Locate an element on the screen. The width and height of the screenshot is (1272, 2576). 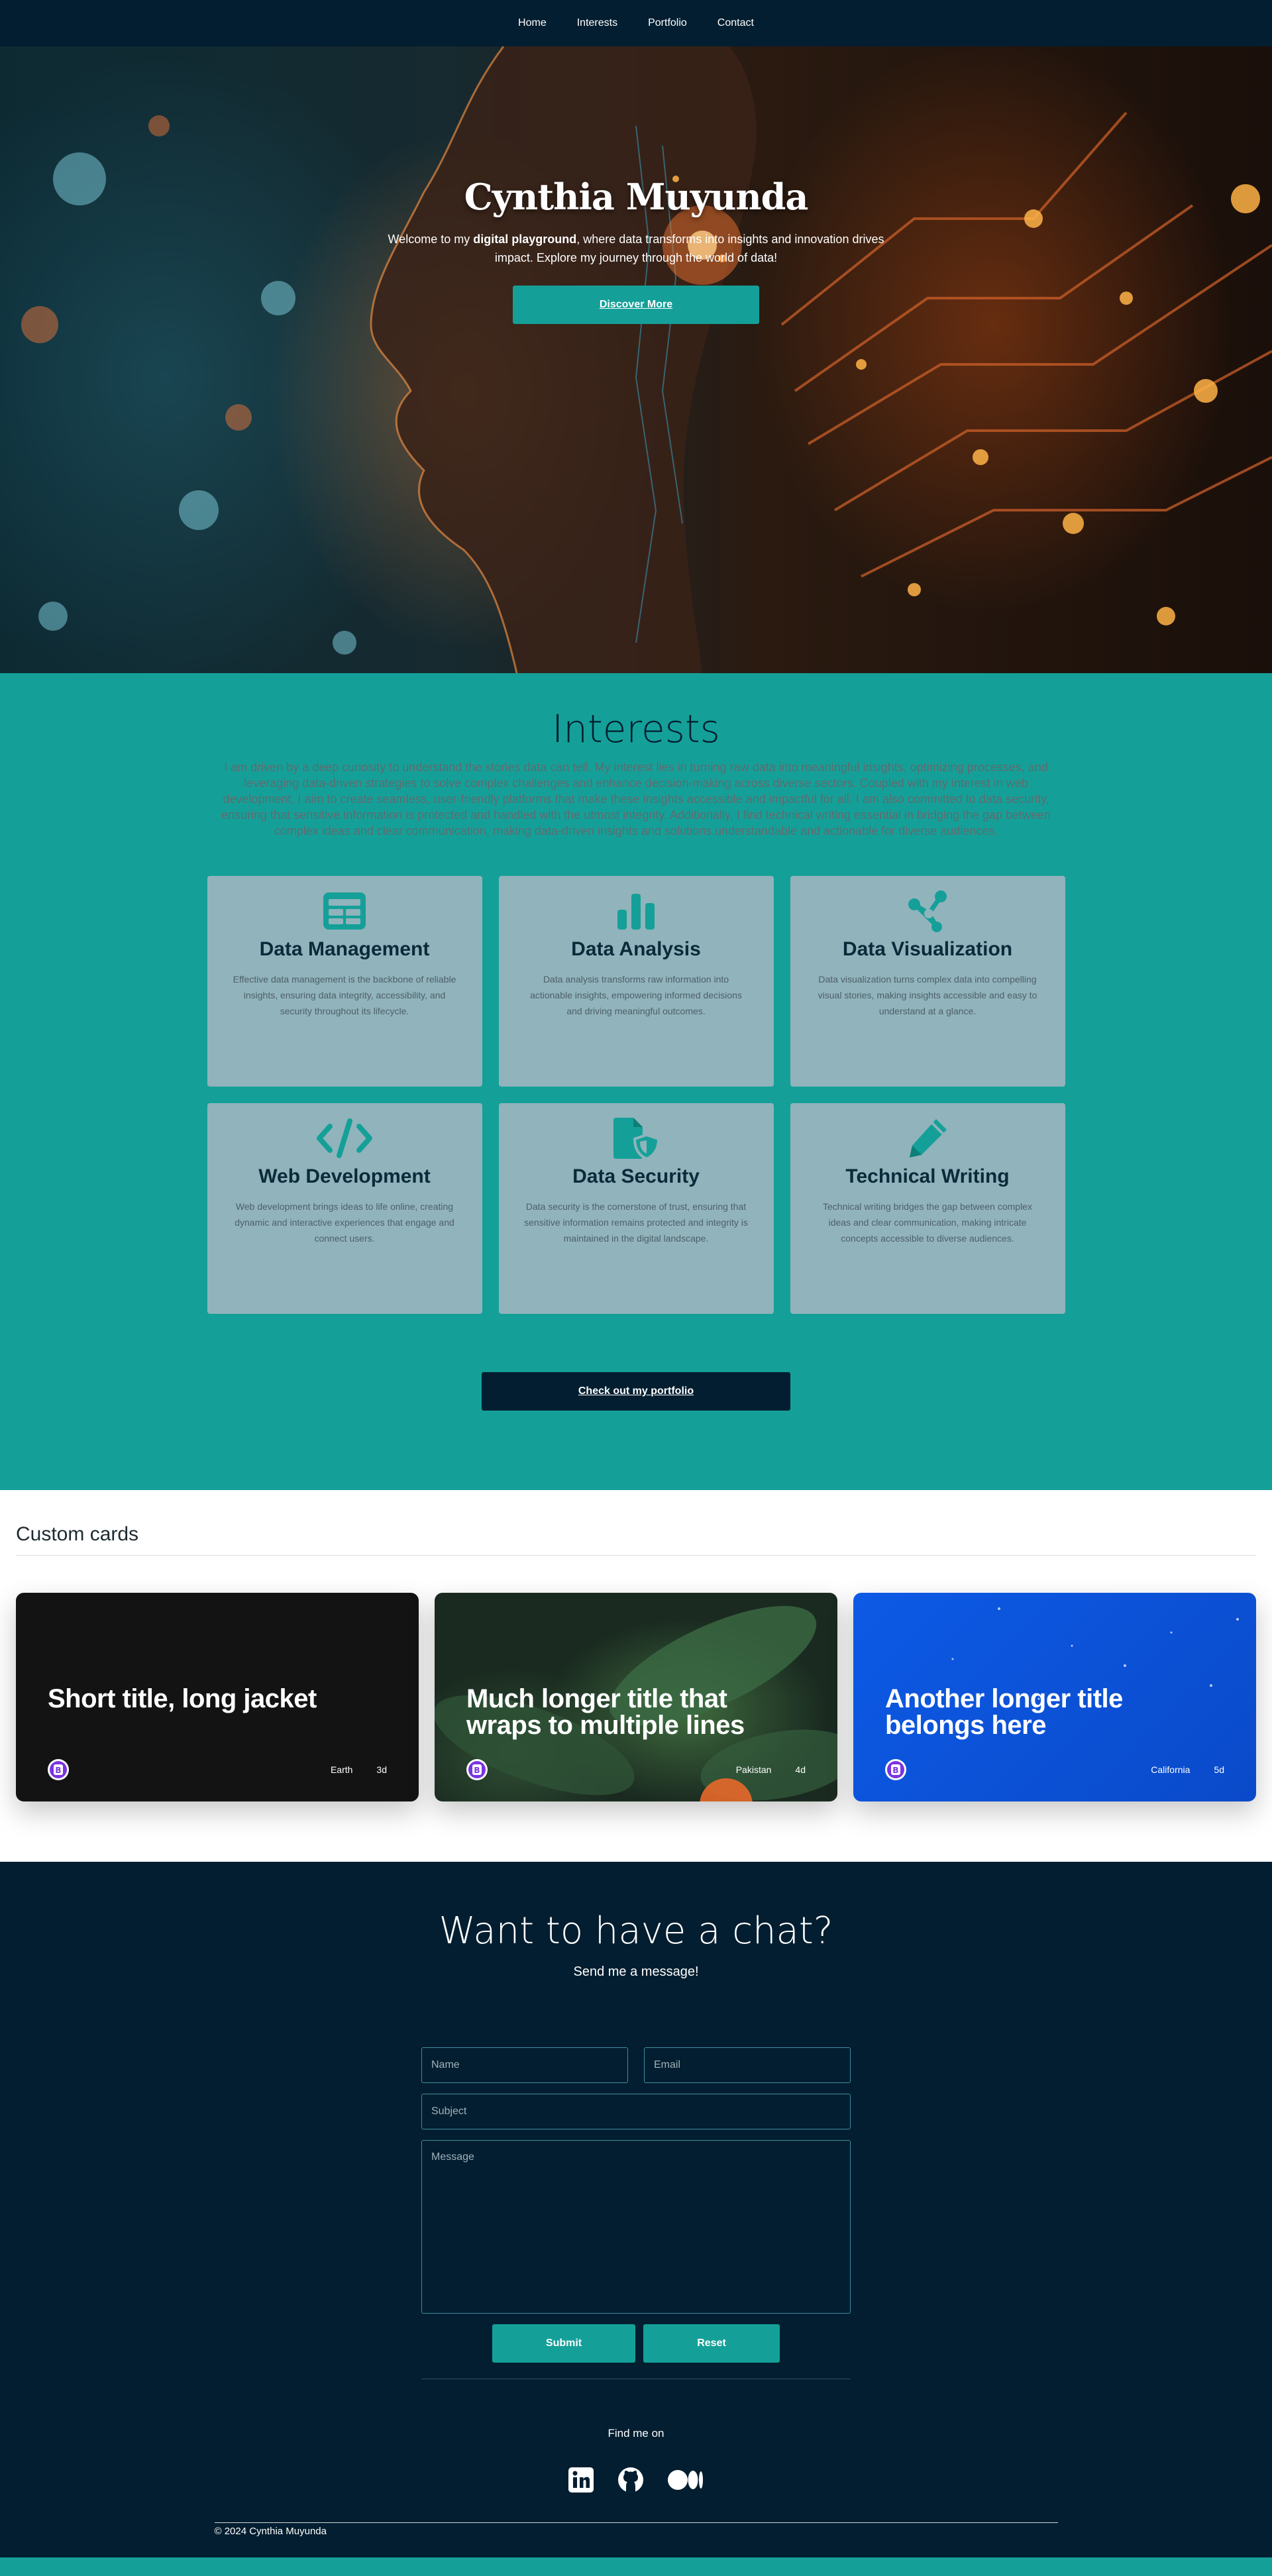
social-links is located at coordinates (636, 2481).